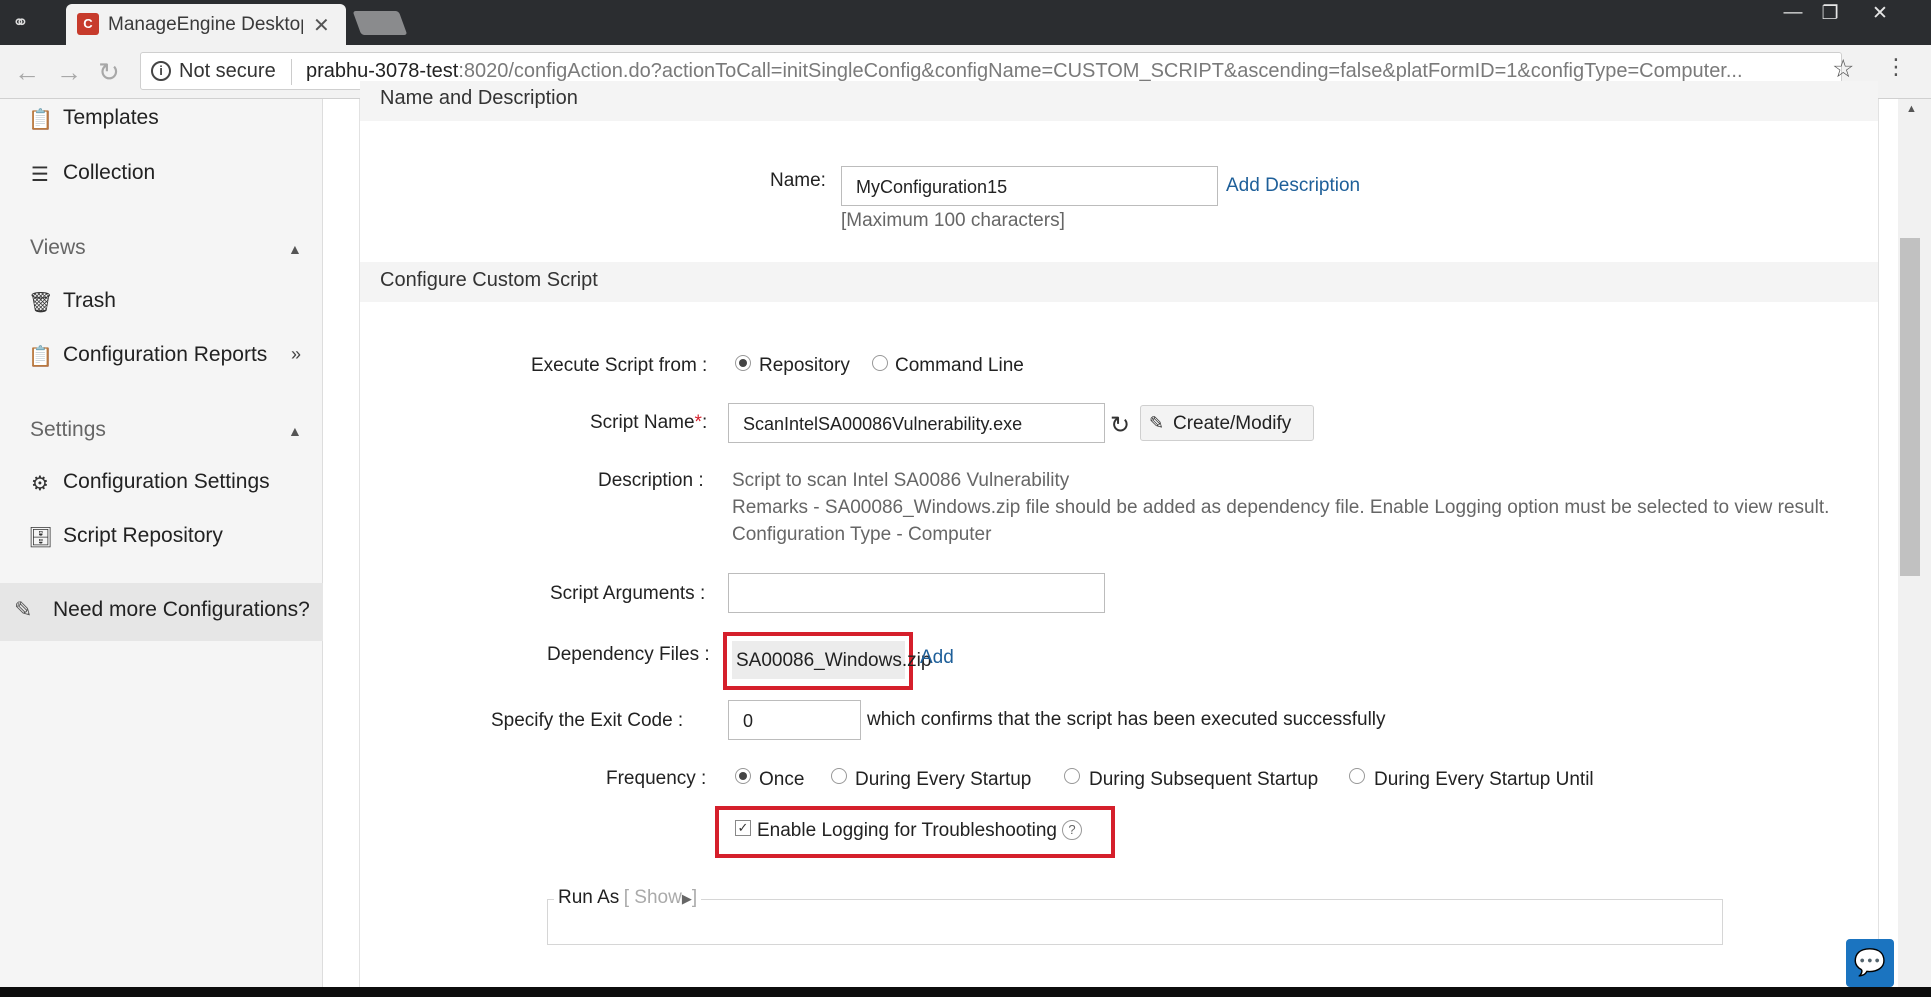  What do you see at coordinates (743, 776) in the screenshot?
I see `frequency-once-radio` at bounding box center [743, 776].